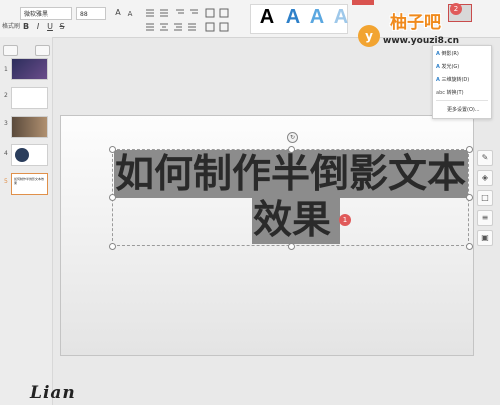 The height and width of the screenshot is (405, 500). I want to click on menu-item-glow: A 发光(G), so click(447, 66).